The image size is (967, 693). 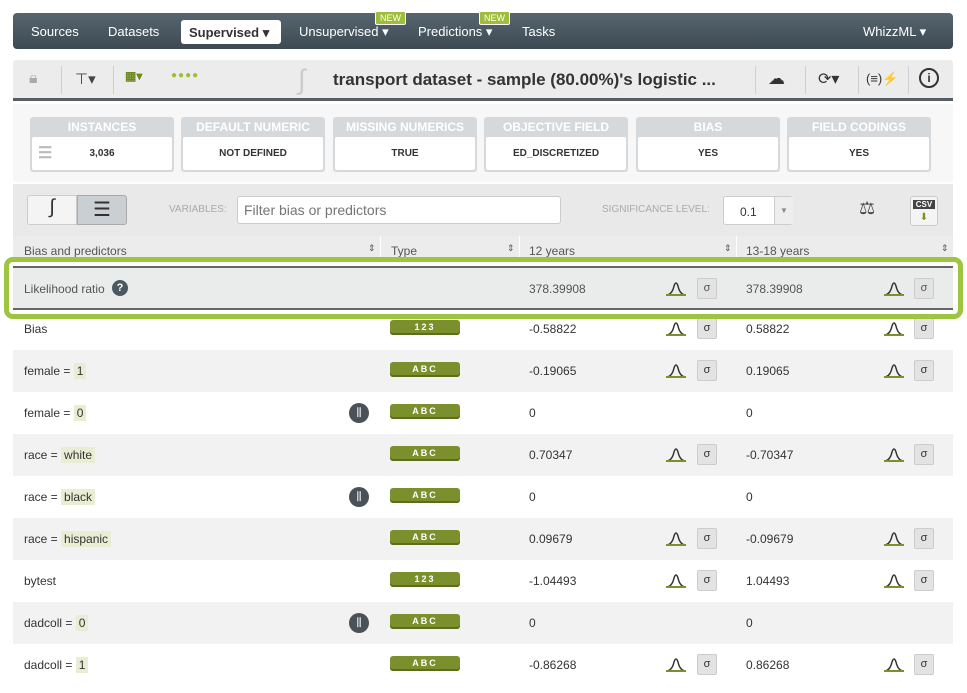 I want to click on script-icon: (≡)⚡, so click(x=882, y=79).